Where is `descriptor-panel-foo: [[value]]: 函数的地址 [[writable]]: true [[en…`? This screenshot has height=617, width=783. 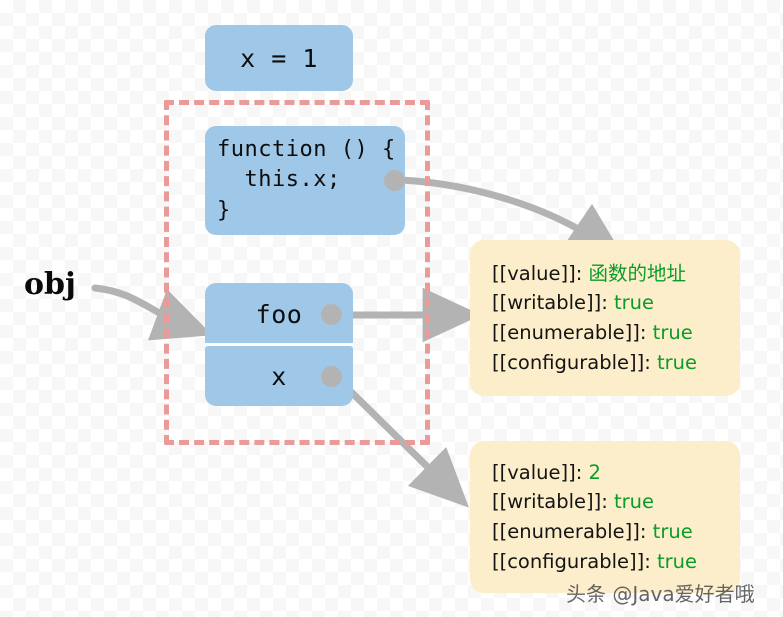 descriptor-panel-foo: [[value]]: 函数的地址 [[writable]]: true [[en… is located at coordinates (605, 318).